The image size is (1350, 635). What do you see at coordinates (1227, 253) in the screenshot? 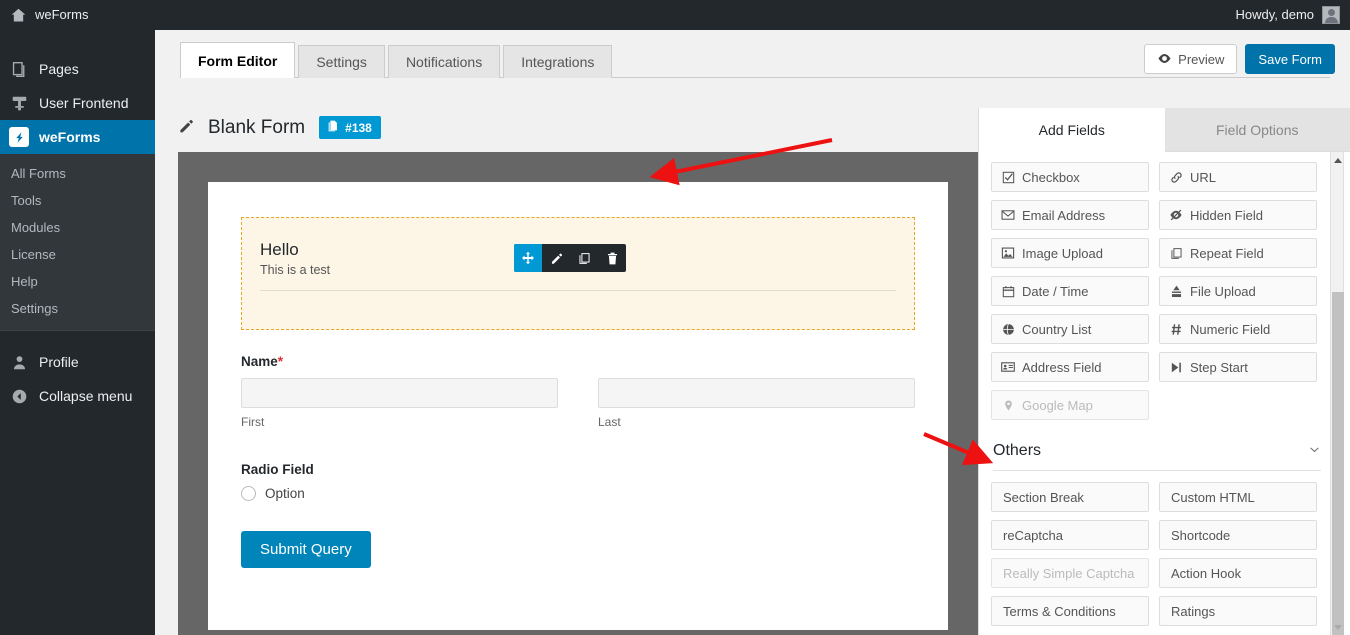
I see `field-button-label: Repeat Field` at bounding box center [1227, 253].